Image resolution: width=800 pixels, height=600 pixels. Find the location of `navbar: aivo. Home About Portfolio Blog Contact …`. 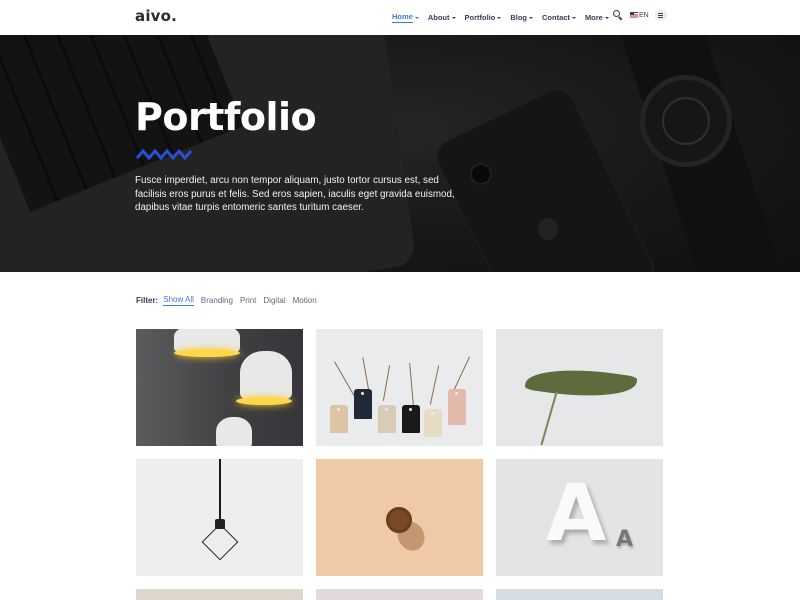

navbar: aivo. Home About Portfolio Blog Contact … is located at coordinates (400, 17).